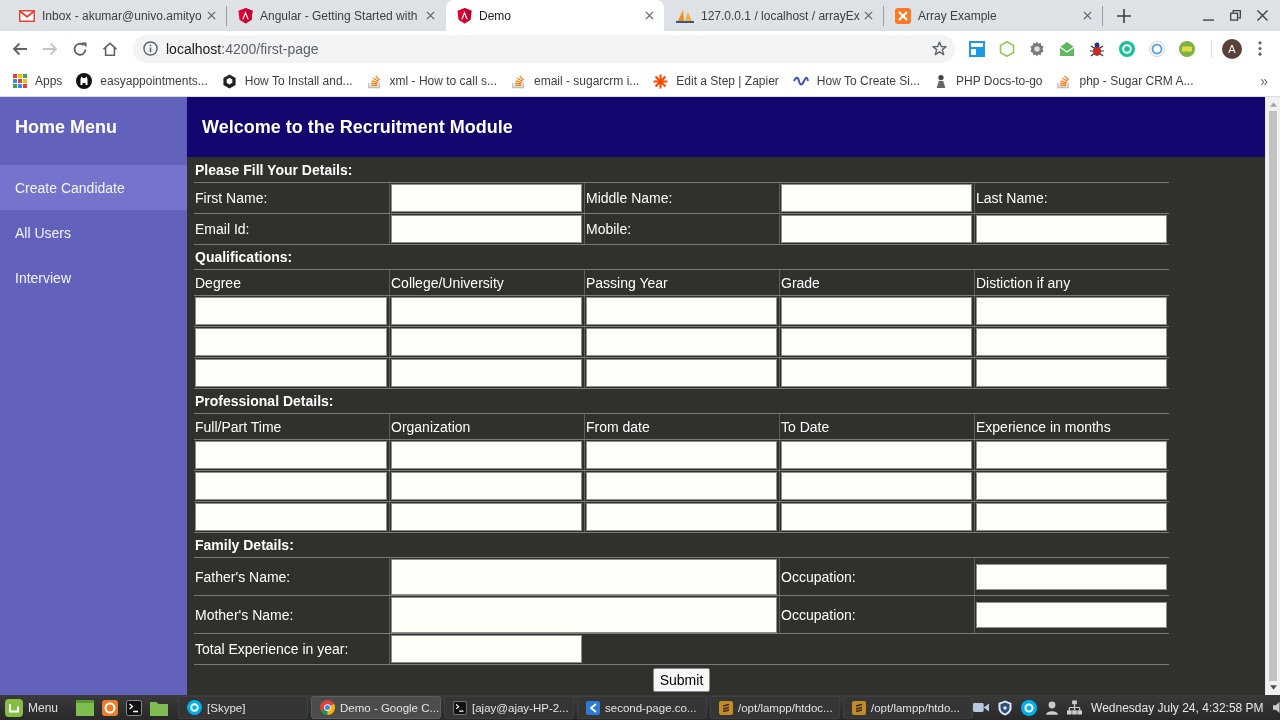 The image size is (1280, 720). What do you see at coordinates (93, 232) in the screenshot?
I see `sidebar-item: All Users` at bounding box center [93, 232].